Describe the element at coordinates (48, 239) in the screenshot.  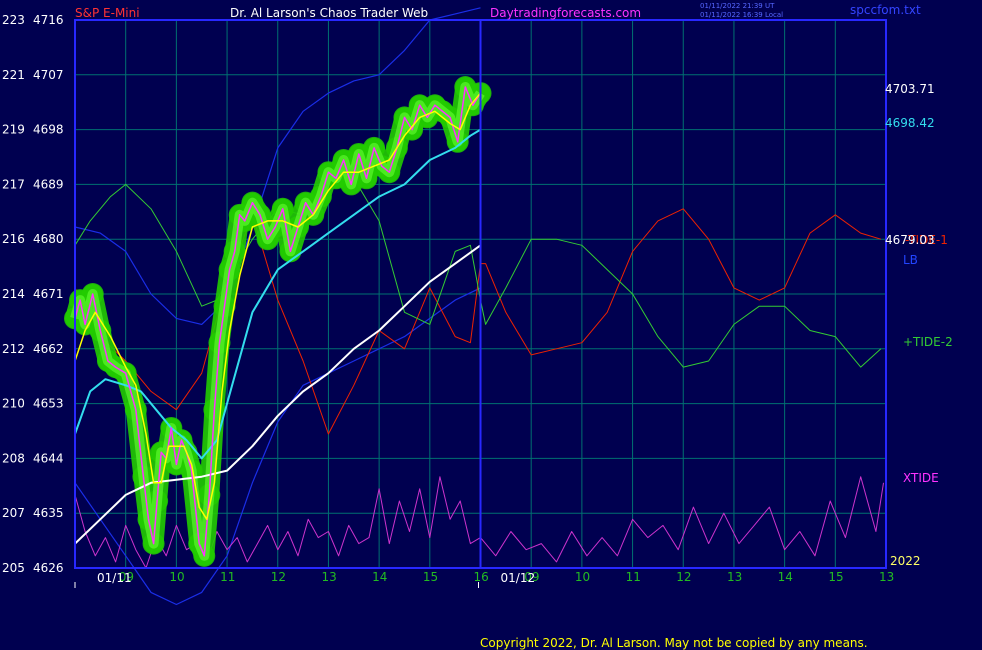
I see `y-tick-left-p: 4680` at that location.